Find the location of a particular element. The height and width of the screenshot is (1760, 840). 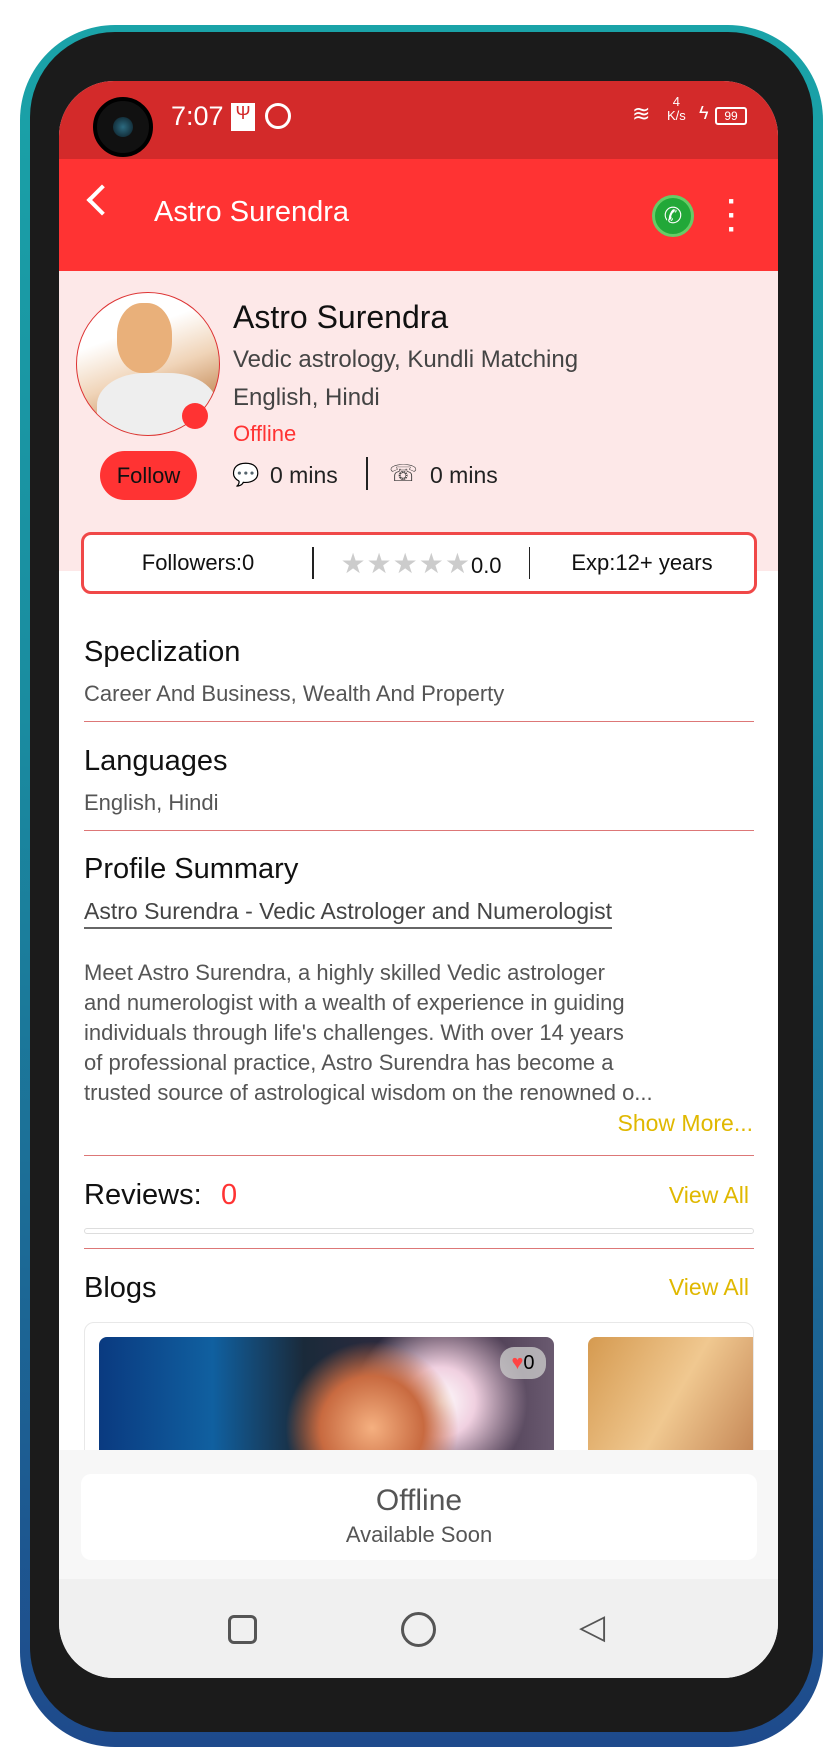

availability-card: Offline Available Soon is located at coordinates (419, 1517).